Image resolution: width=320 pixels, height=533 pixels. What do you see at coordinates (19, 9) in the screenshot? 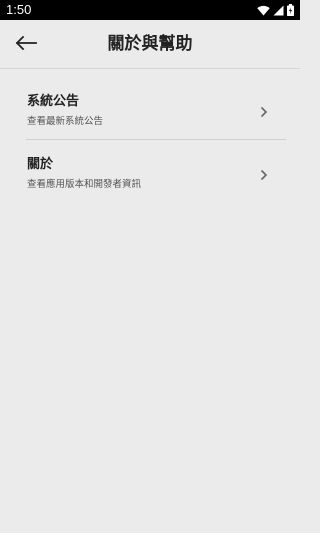
I see `status-time: 1:50` at bounding box center [19, 9].